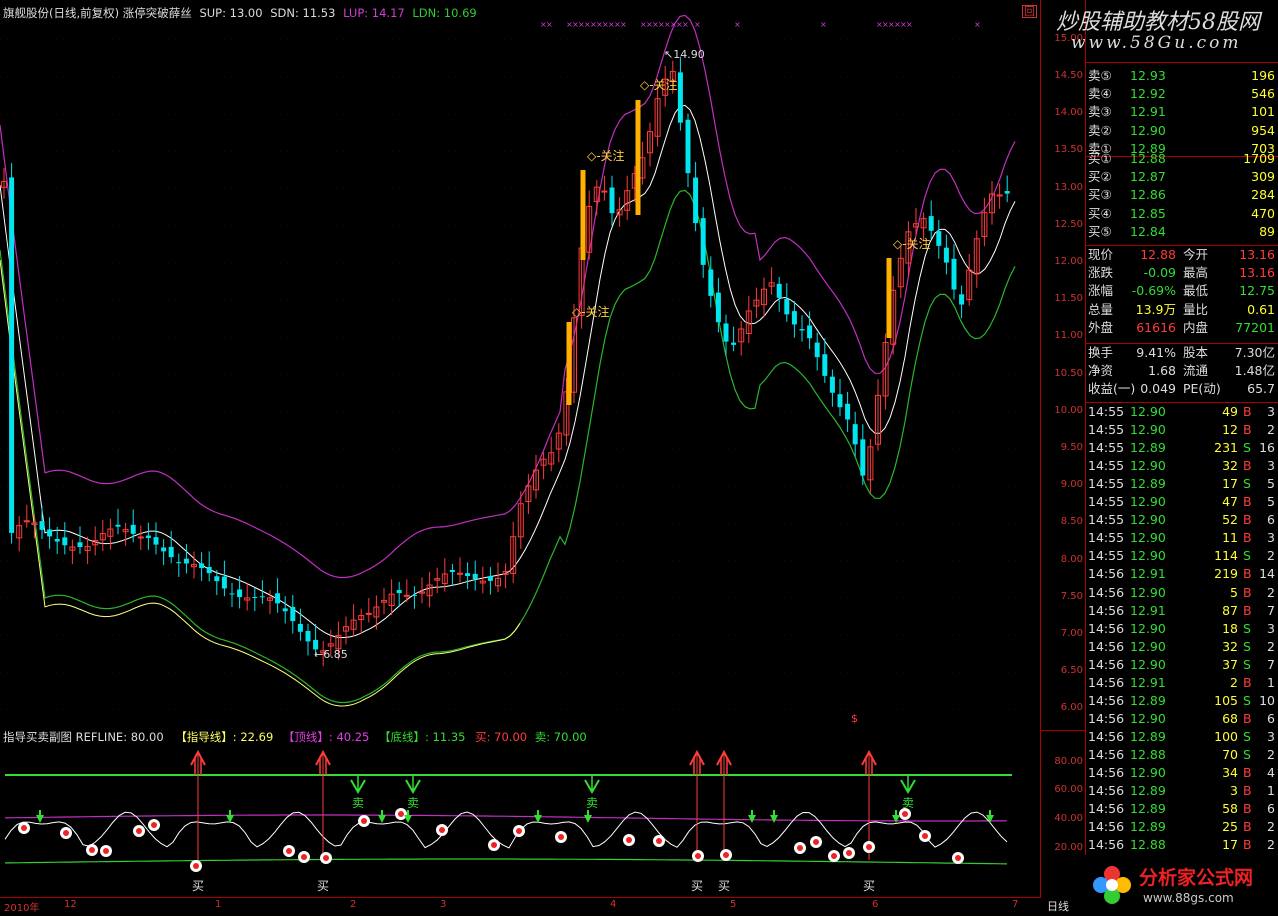 Image resolution: width=1278 pixels, height=916 pixels. Describe the element at coordinates (1153, 291) in the screenshot. I see `quote-value: -0.69%` at that location.